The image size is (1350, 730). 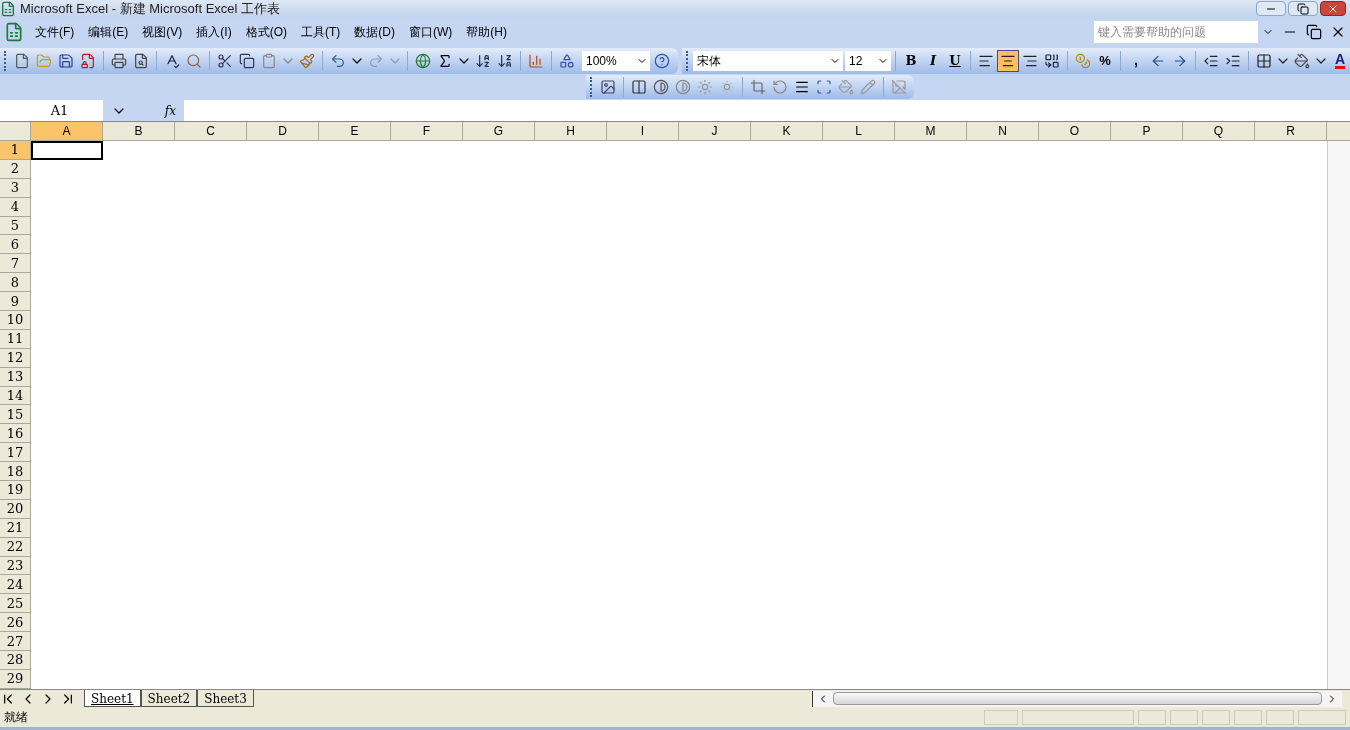 I want to click on column-header: R, so click(x=1291, y=131).